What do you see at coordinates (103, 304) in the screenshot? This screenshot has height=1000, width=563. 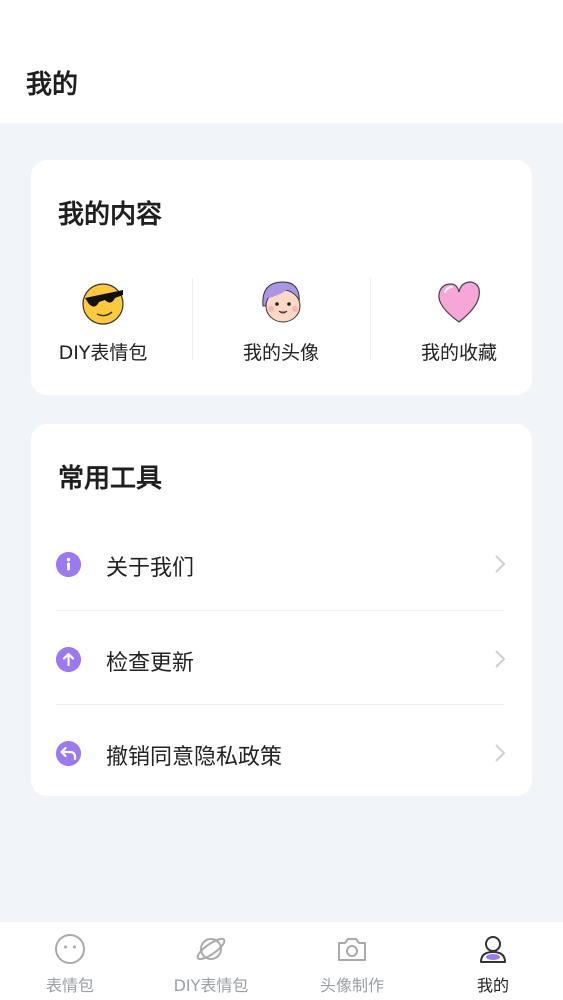 I see `cool-sunglasses-emoji-icon` at bounding box center [103, 304].